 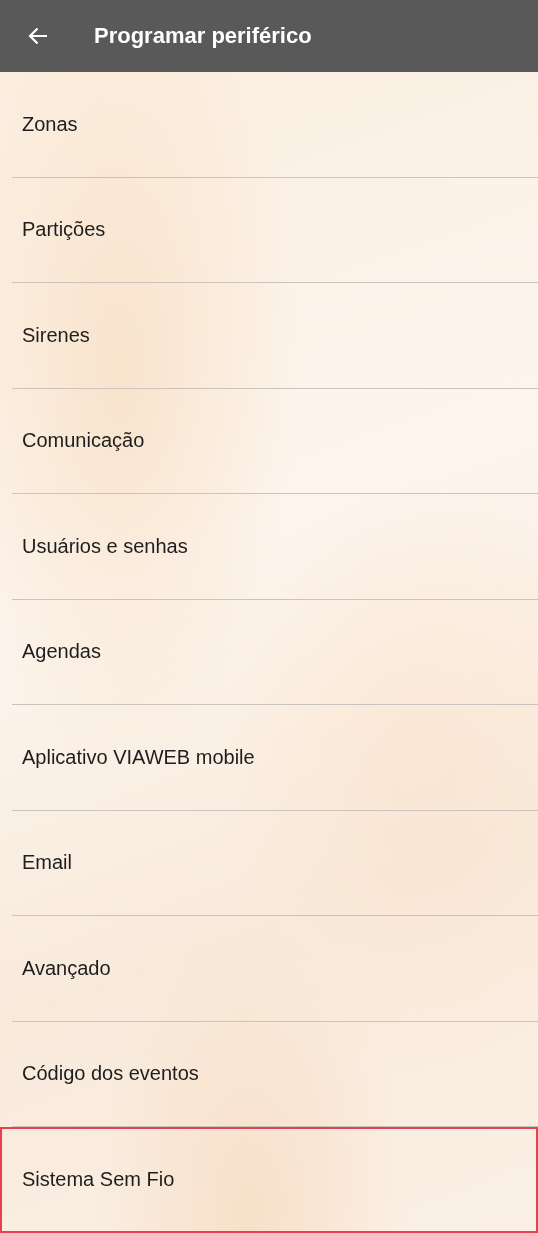 I want to click on menu-item: Aplicativo VIAWEB mobile, so click(x=269, y=758).